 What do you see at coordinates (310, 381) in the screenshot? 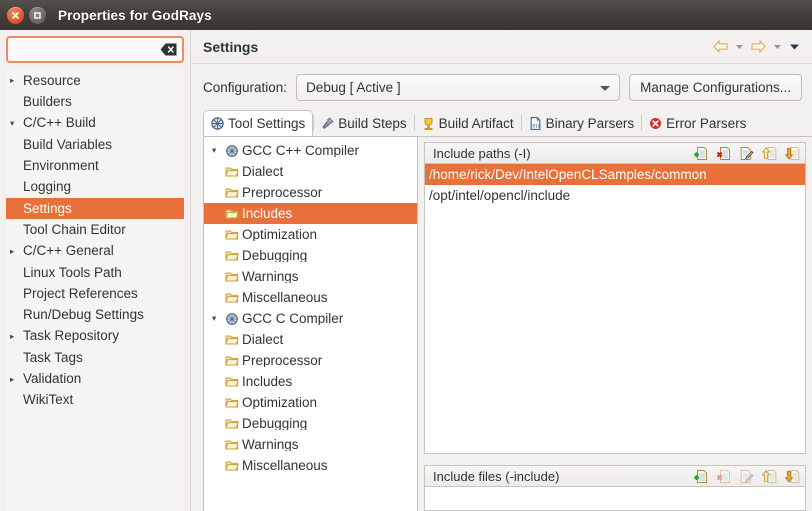
I see `tool-tree-item-c-includes: Includes` at bounding box center [310, 381].